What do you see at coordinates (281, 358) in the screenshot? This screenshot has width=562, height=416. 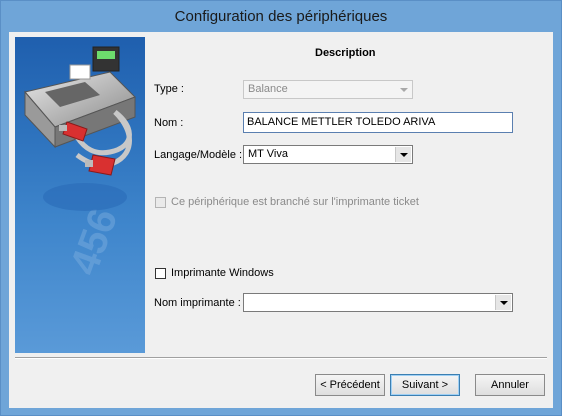 I see `footer-divider` at bounding box center [281, 358].